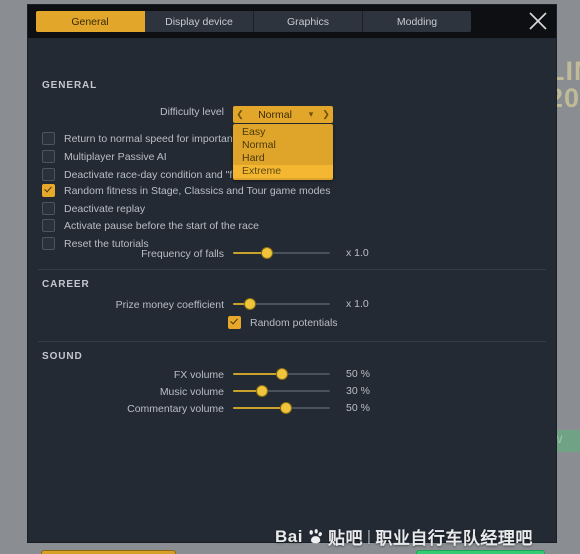  Describe the element at coordinates (281, 304) in the screenshot. I see `prize-money-coefficient-slider` at that location.